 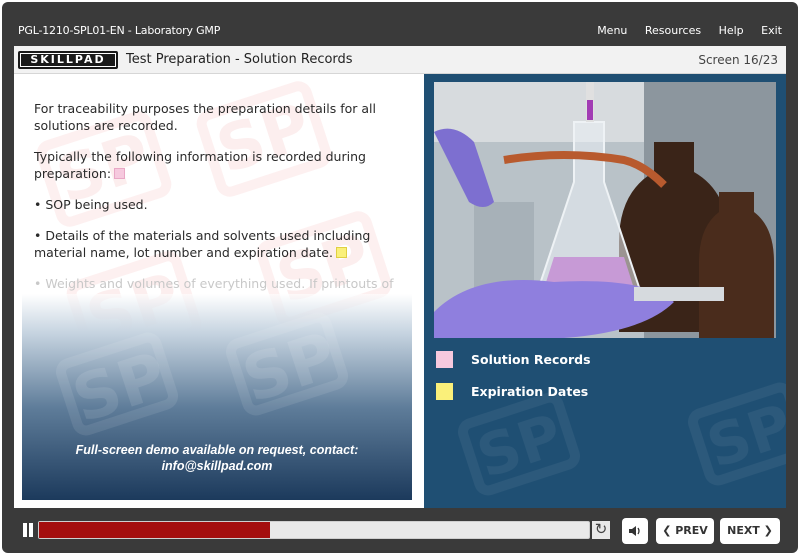 What do you see at coordinates (119, 30) in the screenshot?
I see `course-title: PGL-1210-SPL01-EN - Laboratory GMP` at bounding box center [119, 30].